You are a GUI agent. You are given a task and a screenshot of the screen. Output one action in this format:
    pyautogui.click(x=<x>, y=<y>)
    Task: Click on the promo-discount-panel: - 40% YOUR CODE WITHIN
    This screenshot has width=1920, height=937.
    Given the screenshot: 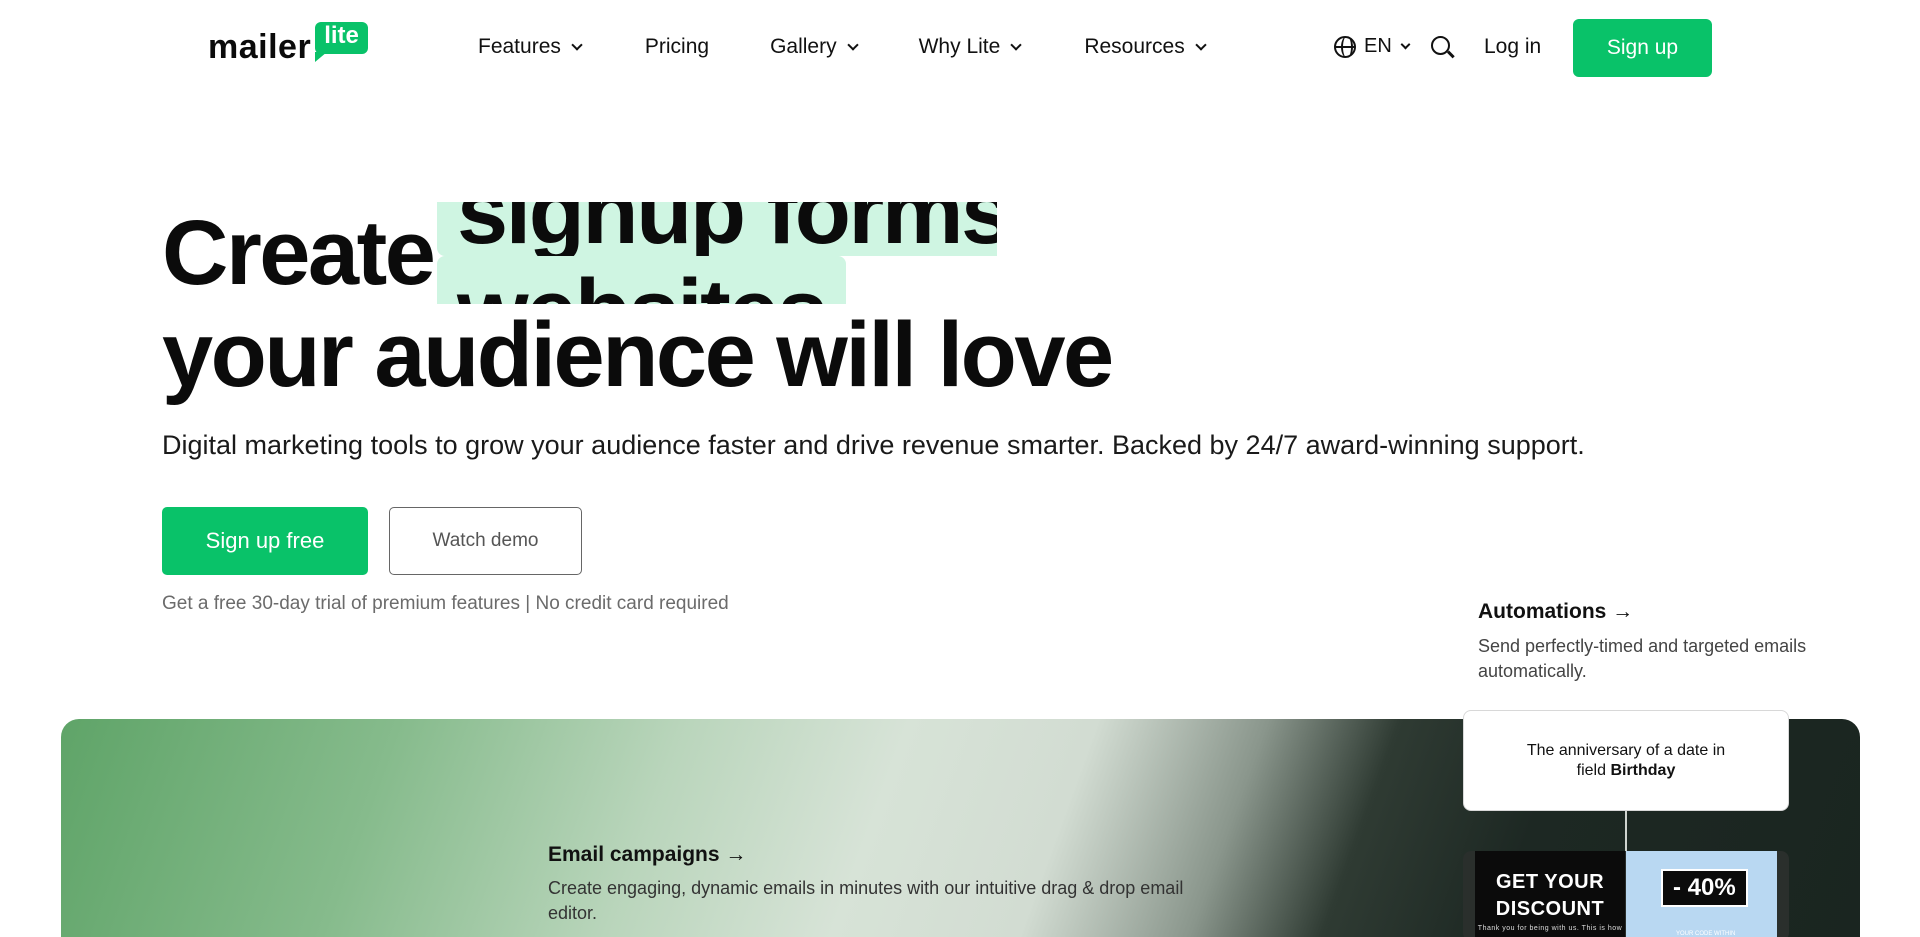 What is the action you would take?
    pyautogui.click(x=1701, y=894)
    